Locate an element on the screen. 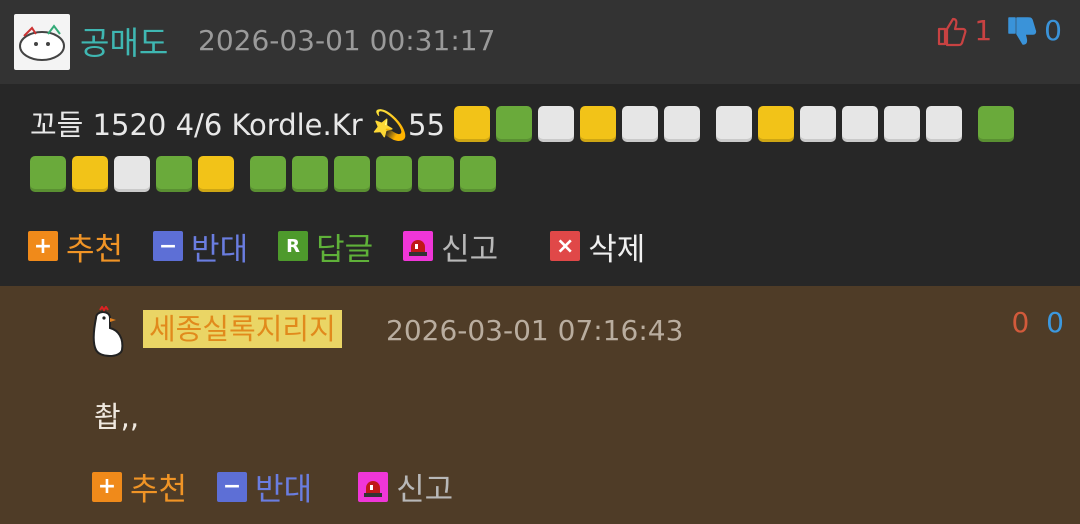 The image size is (1080, 524). upvote-count: 1 is located at coordinates (983, 30).